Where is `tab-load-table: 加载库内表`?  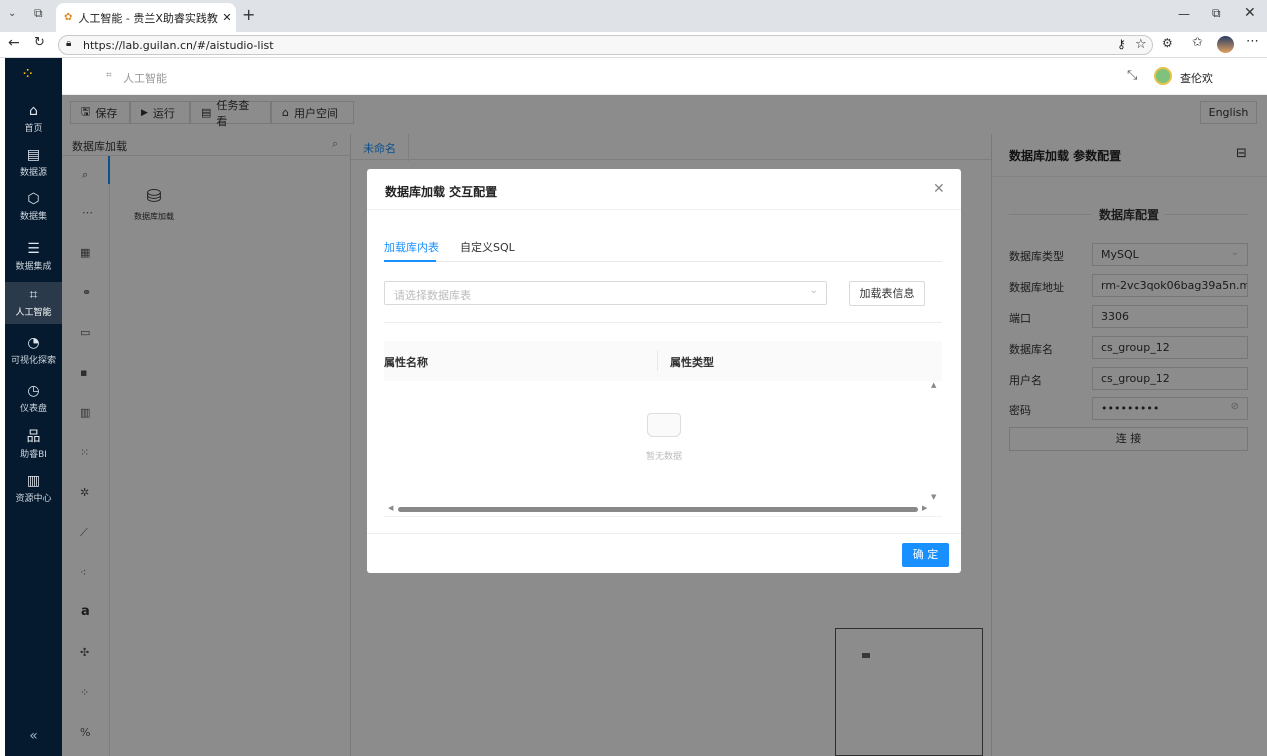
tab-load-table: 加载库内表 is located at coordinates (411, 247).